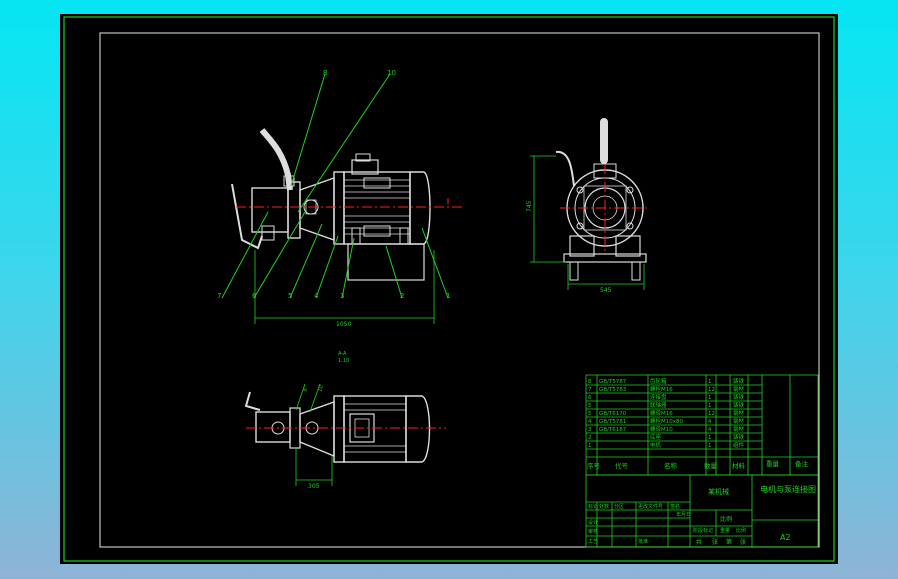 This screenshot has width=898, height=579. What do you see at coordinates (590, 398) in the screenshot?
I see `bom-cell-no: 6` at bounding box center [590, 398].